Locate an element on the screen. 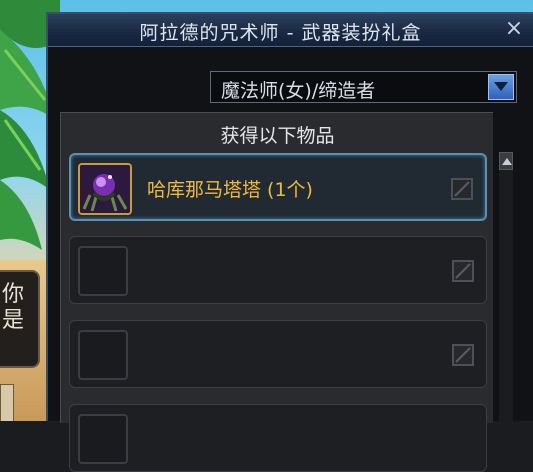 The width and height of the screenshot is (533, 472). class-select-value: 魔法师(女)/缔造者 is located at coordinates (298, 91).